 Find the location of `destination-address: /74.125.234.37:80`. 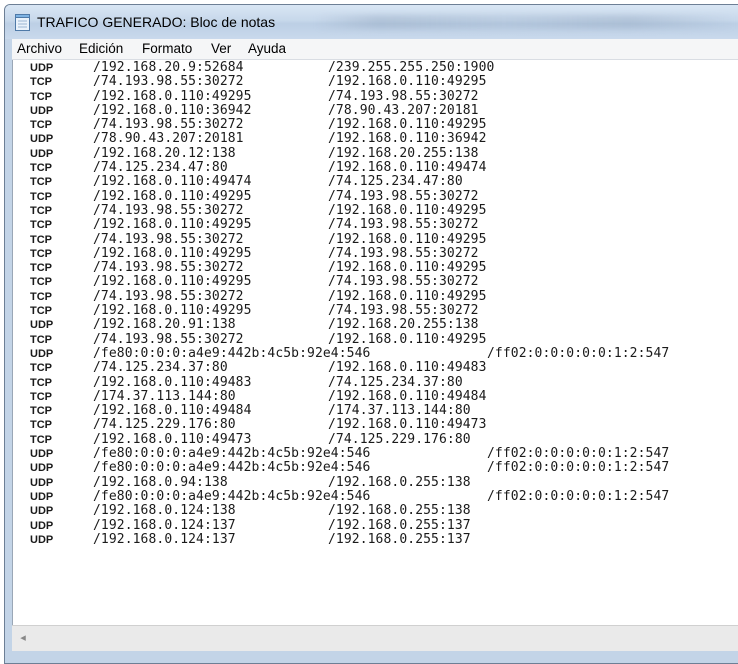

destination-address: /74.125.234.37:80 is located at coordinates (395, 382).